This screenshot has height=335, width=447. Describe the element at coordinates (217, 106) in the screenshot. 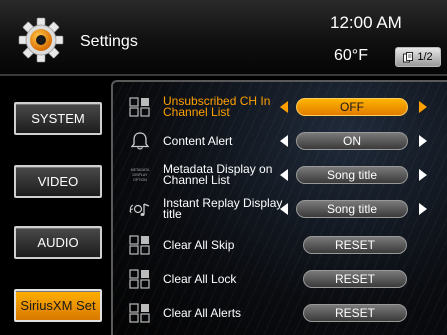

I see `setting-label: Unsubscribed CH In Channel List` at that location.